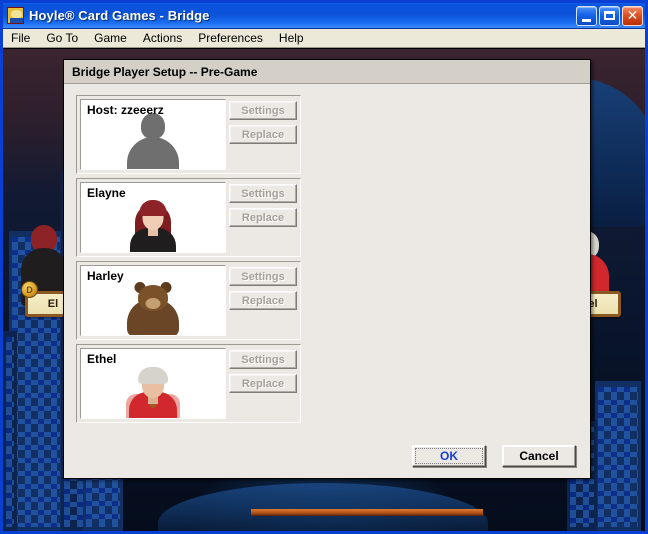 The height and width of the screenshot is (534, 648). Describe the element at coordinates (167, 38) in the screenshot. I see `menu-item-actions: Actions` at that location.